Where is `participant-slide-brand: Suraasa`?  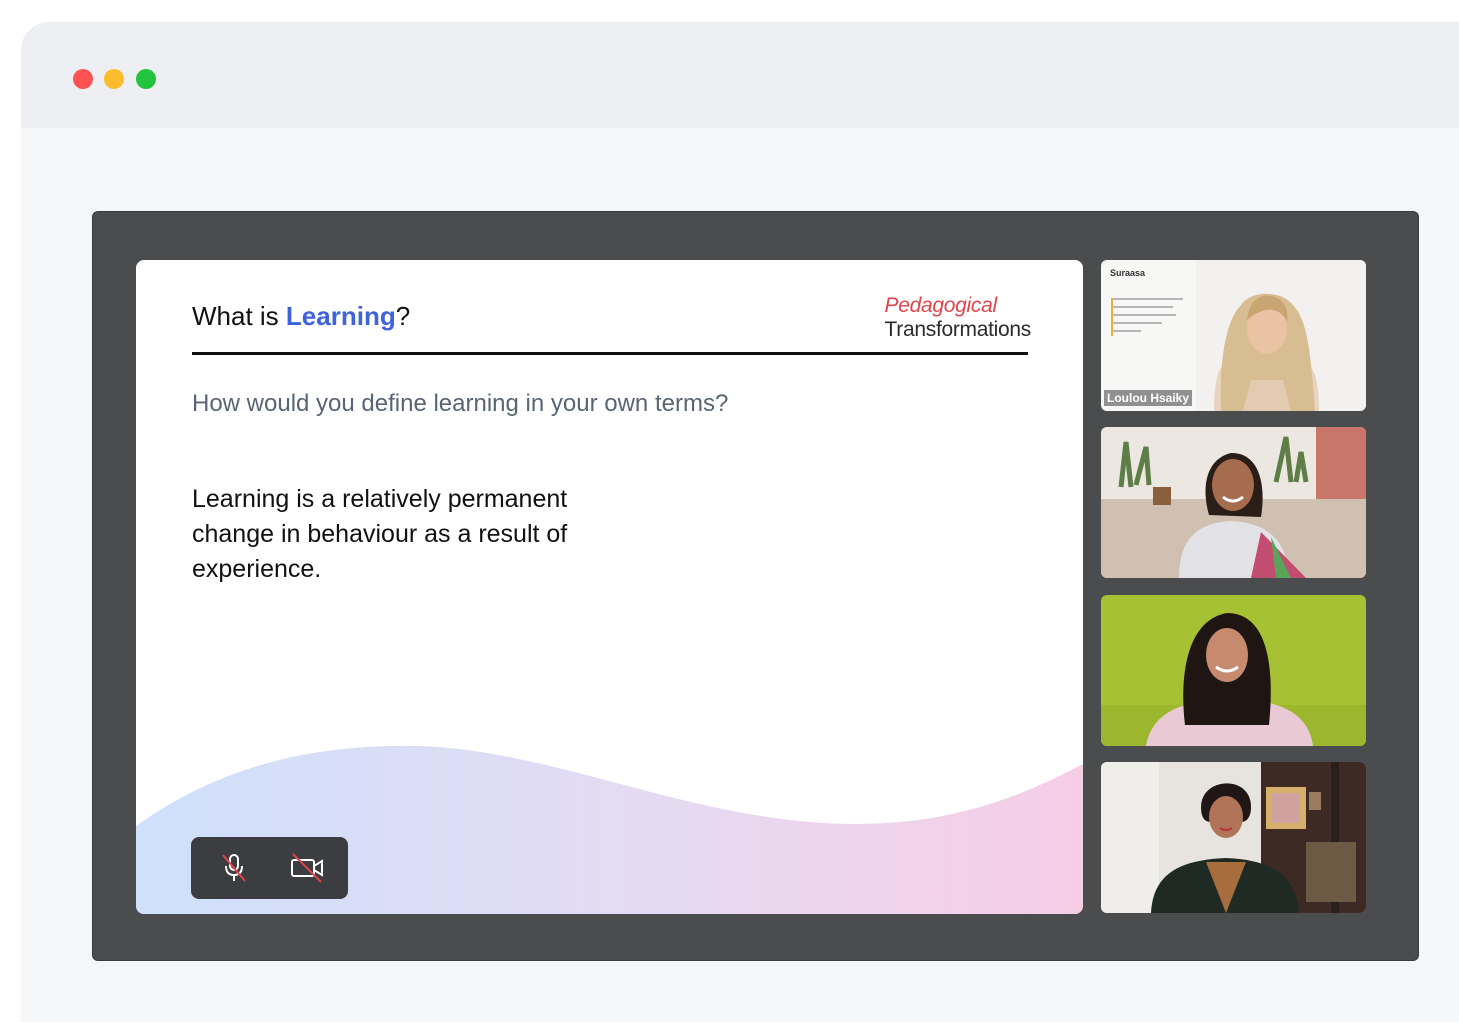
participant-slide-brand: Suraasa is located at coordinates (1128, 273).